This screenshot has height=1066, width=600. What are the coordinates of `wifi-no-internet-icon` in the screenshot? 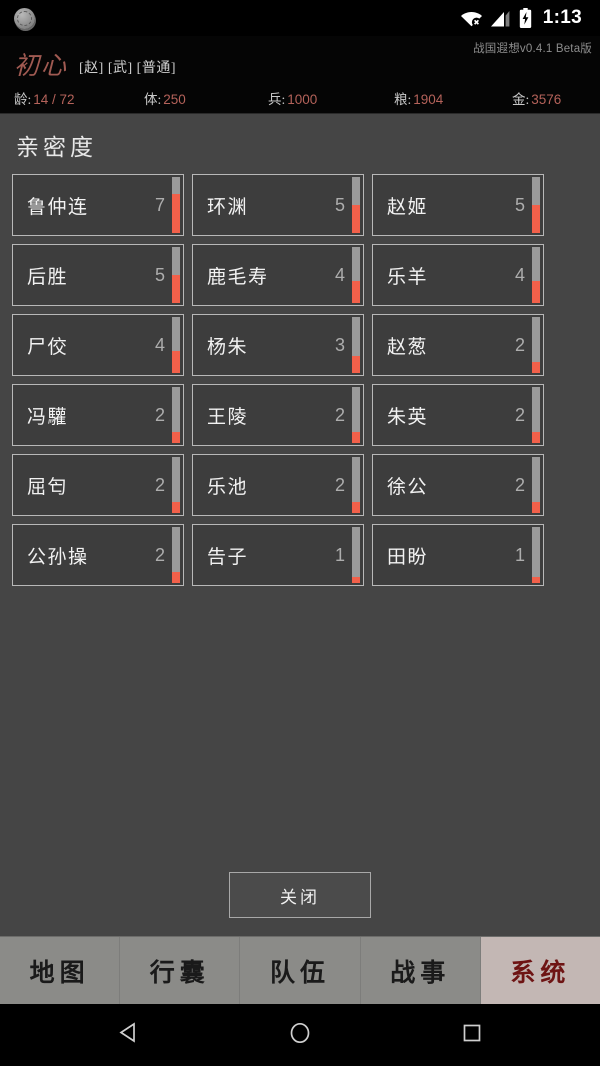 It's located at (471, 18).